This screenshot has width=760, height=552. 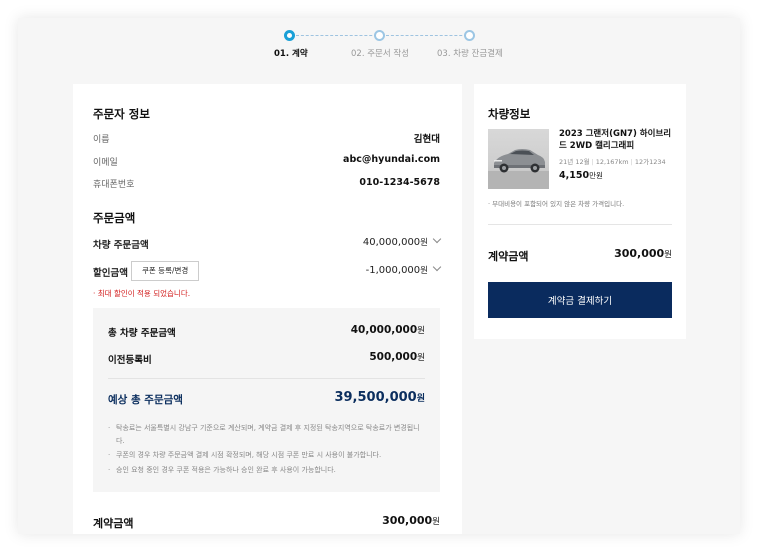 What do you see at coordinates (509, 114) in the screenshot?
I see `vehicle-info-title: 차량정보` at bounding box center [509, 114].